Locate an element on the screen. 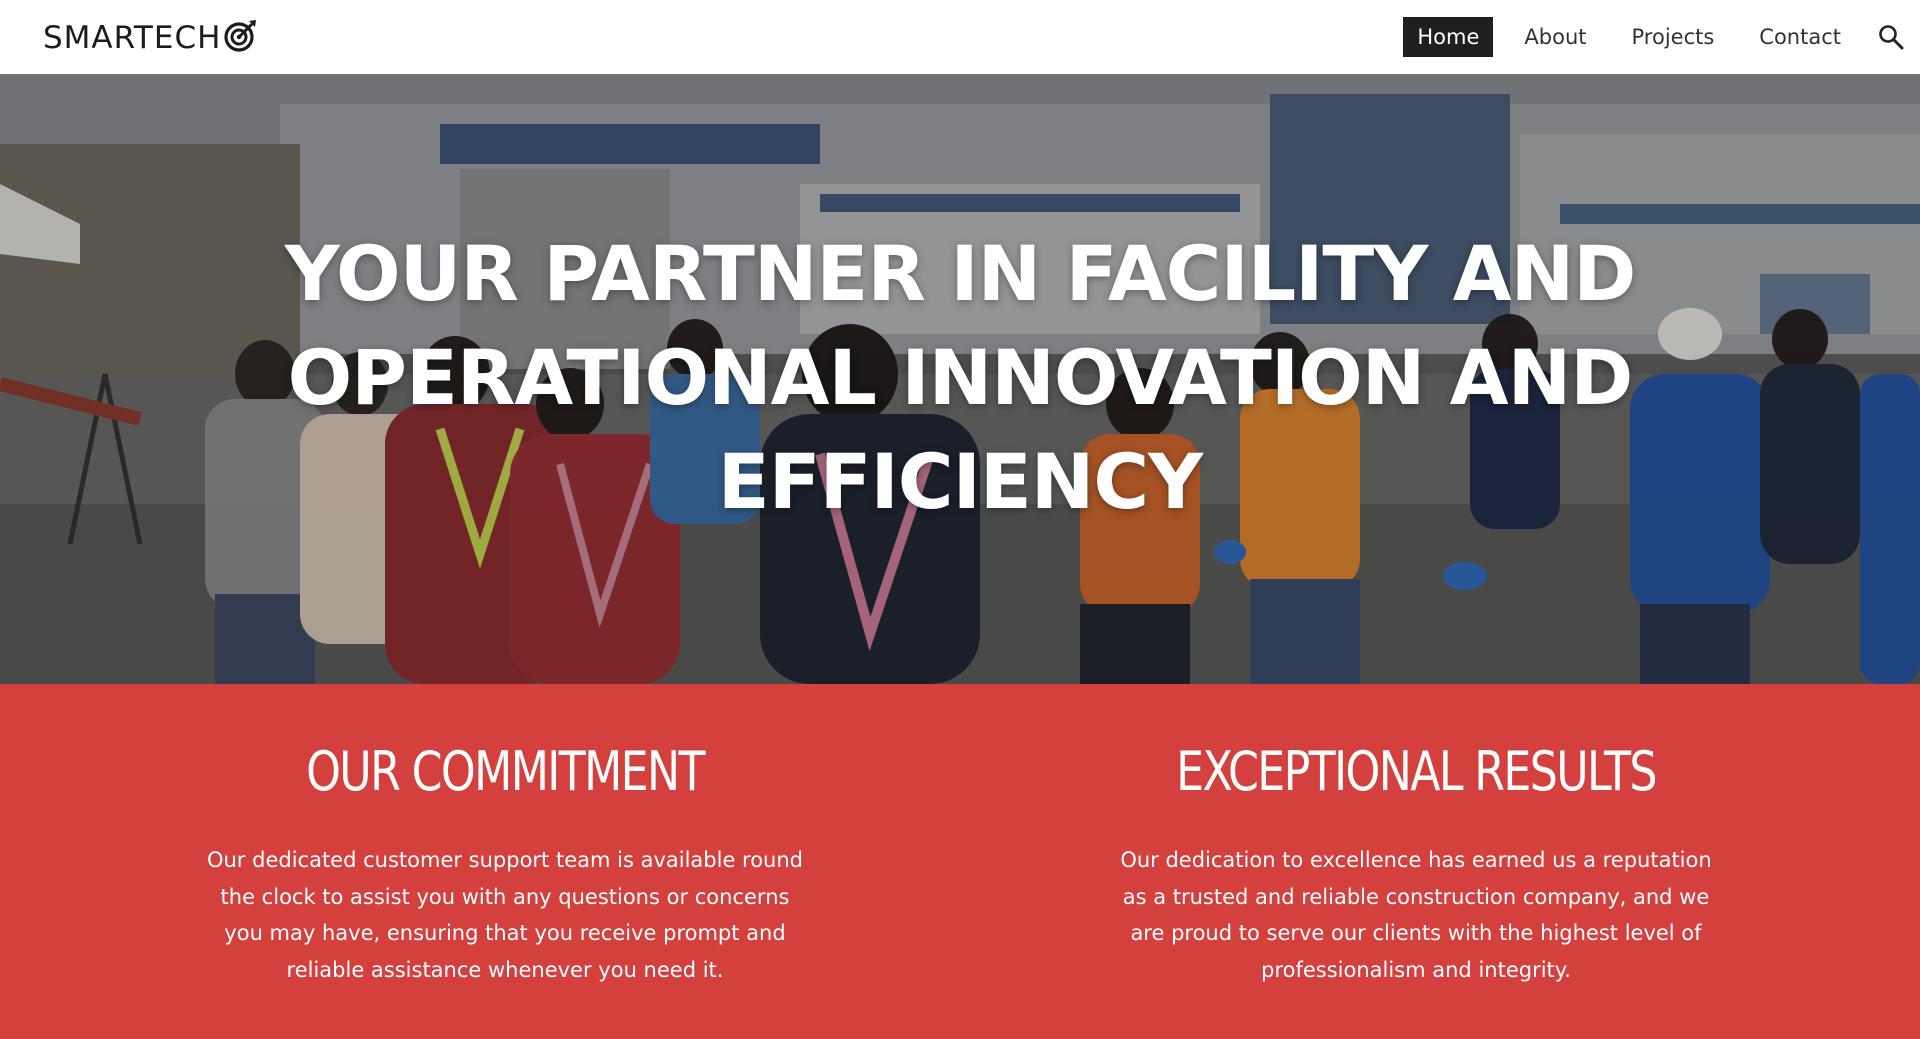  logo-text: SMARTECH is located at coordinates (132, 38).